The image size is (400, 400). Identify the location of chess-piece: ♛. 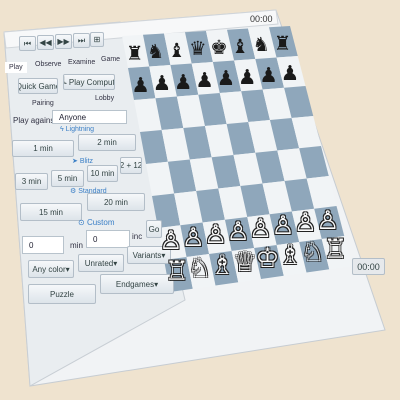
(197, 49).